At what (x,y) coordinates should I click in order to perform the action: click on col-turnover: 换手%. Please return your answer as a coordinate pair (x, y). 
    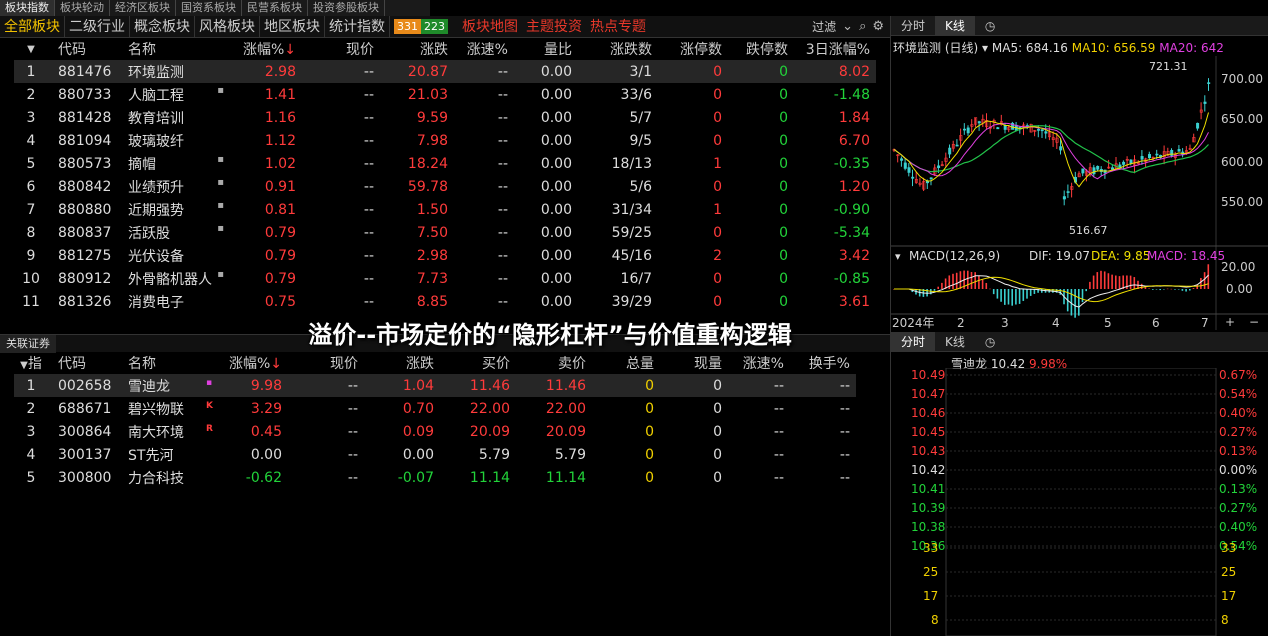
    Looking at the image, I should click on (823, 363).